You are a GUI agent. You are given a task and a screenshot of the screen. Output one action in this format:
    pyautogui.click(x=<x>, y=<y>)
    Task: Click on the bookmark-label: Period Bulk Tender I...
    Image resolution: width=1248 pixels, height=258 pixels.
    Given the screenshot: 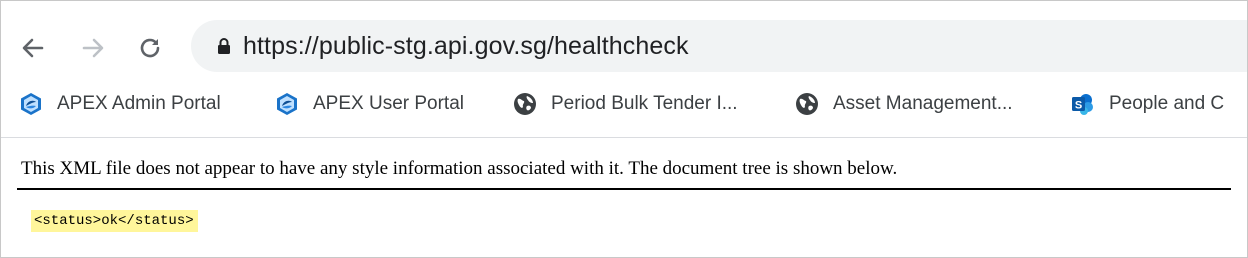 What is the action you would take?
    pyautogui.click(x=644, y=103)
    